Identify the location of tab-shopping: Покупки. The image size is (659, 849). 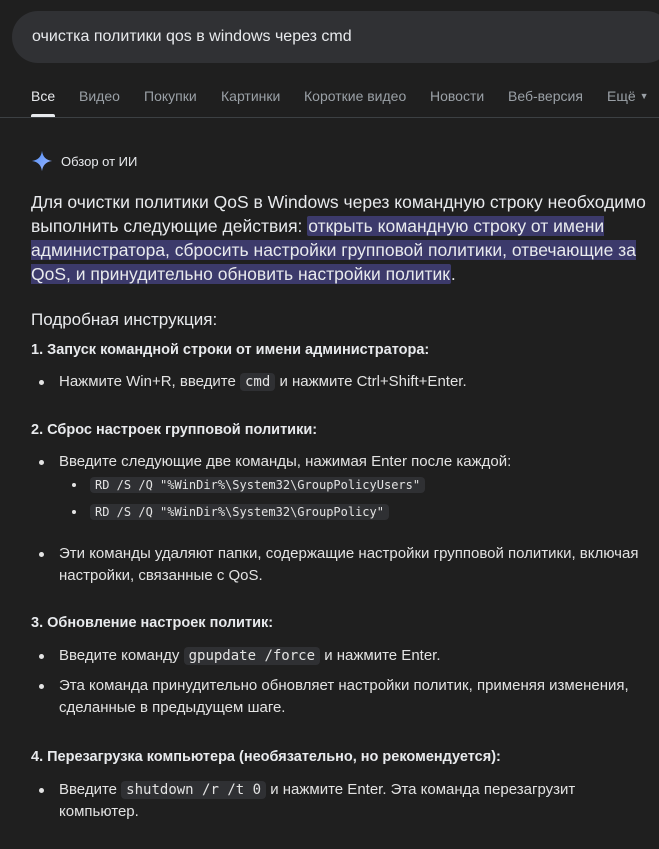
(170, 96).